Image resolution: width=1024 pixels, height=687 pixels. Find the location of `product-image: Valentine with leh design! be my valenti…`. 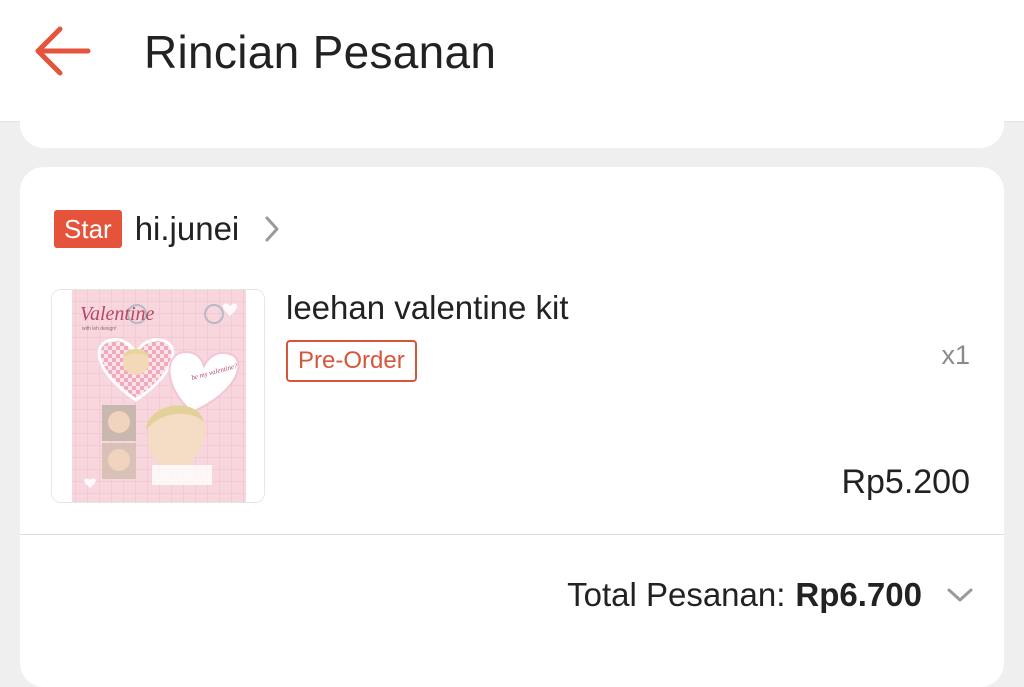

product-image: Valentine with leh design! be my valenti… is located at coordinates (158, 396).